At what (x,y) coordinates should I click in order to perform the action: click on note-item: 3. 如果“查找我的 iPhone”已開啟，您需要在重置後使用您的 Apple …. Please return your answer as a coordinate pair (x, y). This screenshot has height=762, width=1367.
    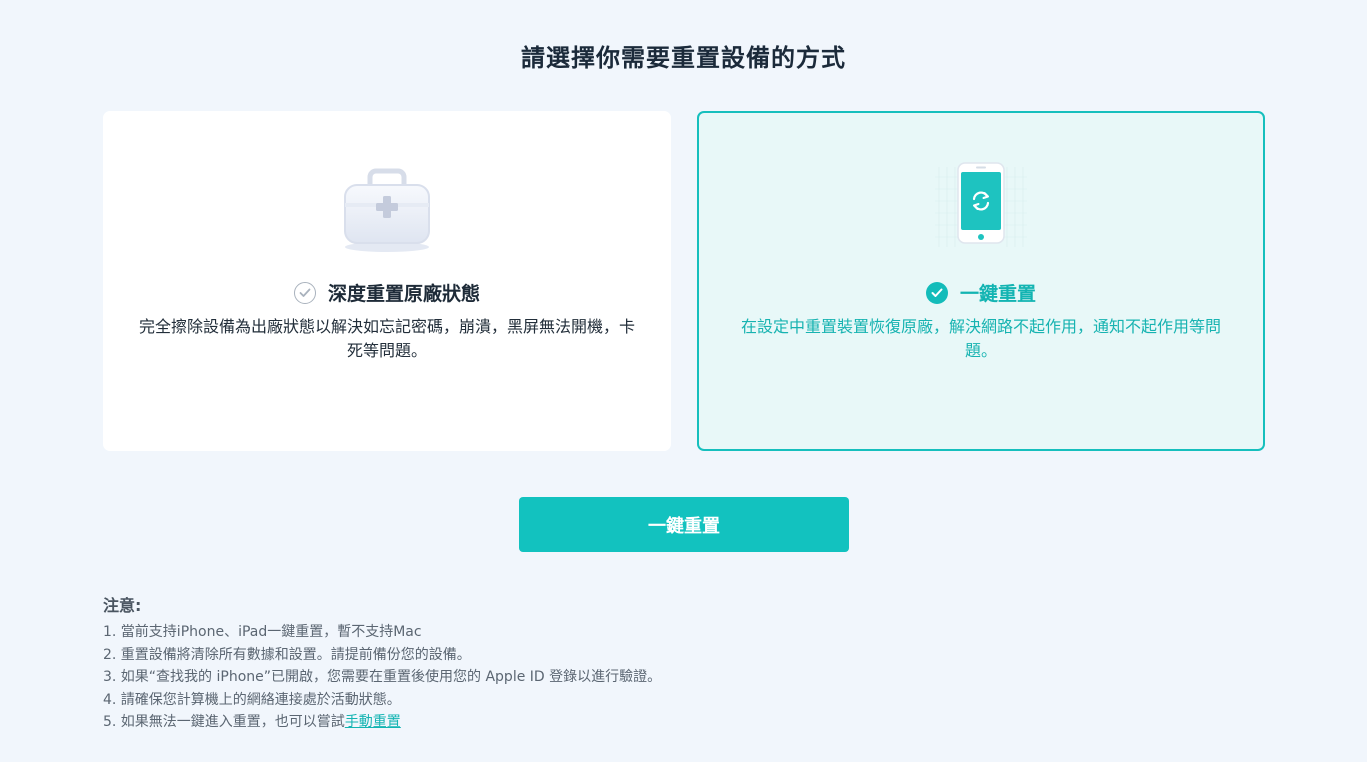
    Looking at the image, I should click on (382, 677).